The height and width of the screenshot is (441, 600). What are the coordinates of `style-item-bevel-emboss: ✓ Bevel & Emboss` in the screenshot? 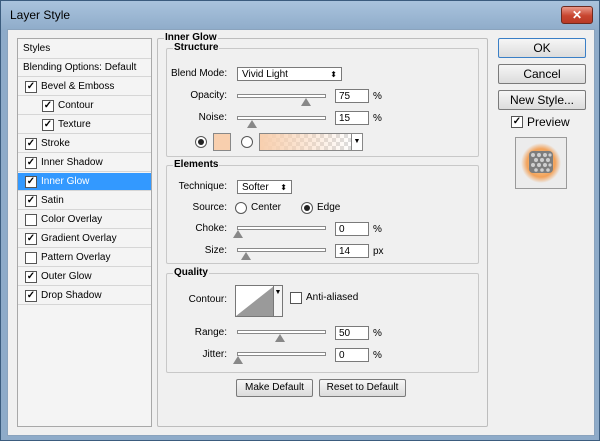 It's located at (84, 87).